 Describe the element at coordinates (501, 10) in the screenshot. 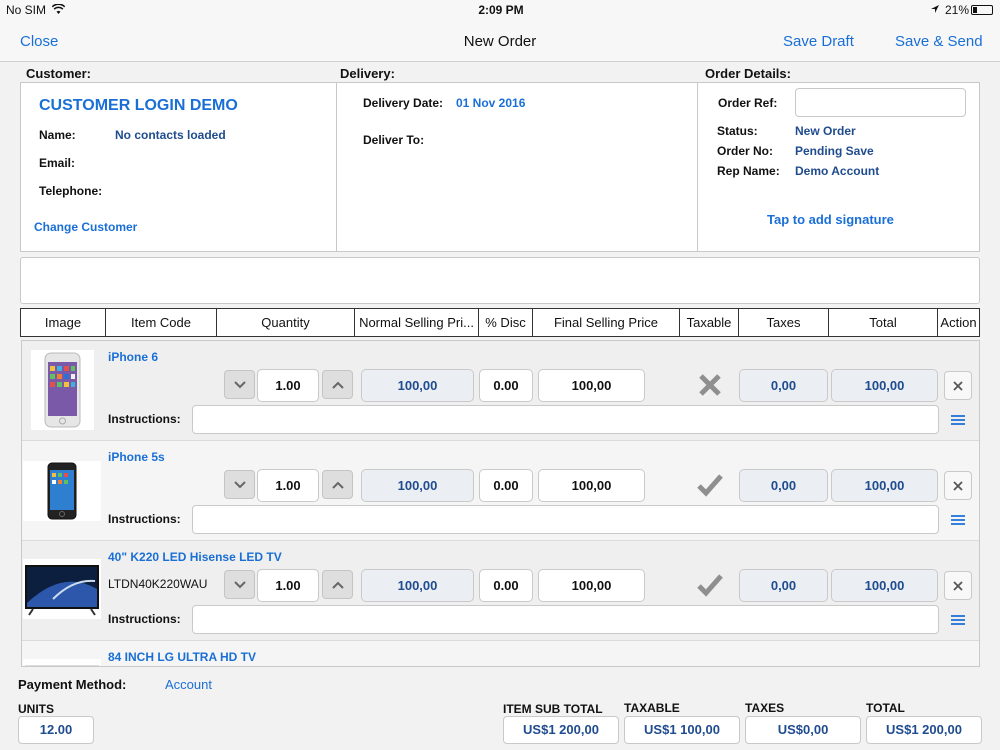

I see `clock: 2:09 PM` at that location.